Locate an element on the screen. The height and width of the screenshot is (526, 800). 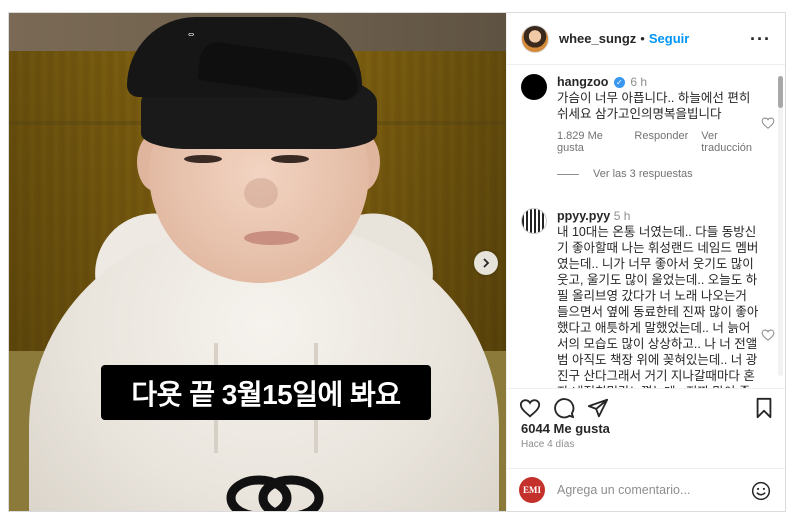
reply-button: Responder is located at coordinates (661, 142).